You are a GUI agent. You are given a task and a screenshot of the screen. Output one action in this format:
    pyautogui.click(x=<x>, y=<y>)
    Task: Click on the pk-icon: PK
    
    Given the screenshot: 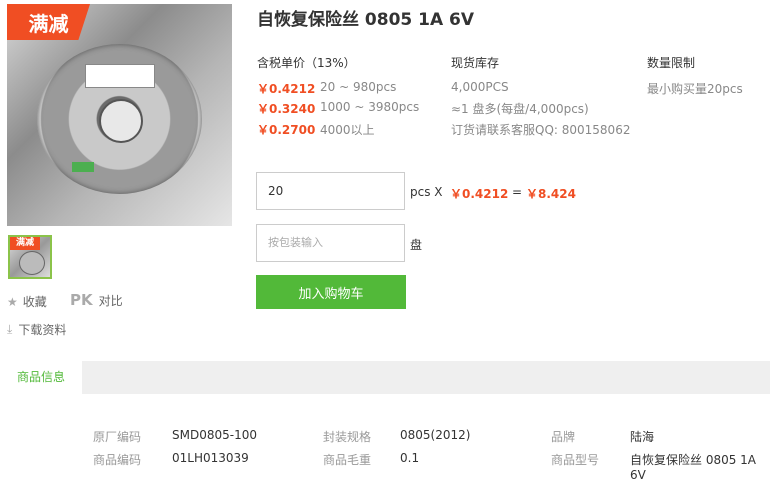 What is the action you would take?
    pyautogui.click(x=81, y=300)
    